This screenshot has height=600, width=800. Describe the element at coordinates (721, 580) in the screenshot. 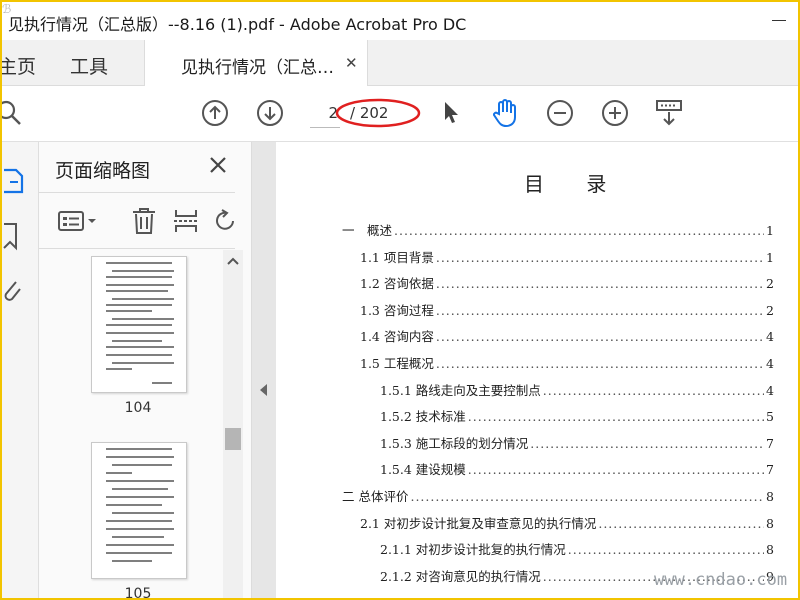

I see `watermark: www.cndao.com` at that location.